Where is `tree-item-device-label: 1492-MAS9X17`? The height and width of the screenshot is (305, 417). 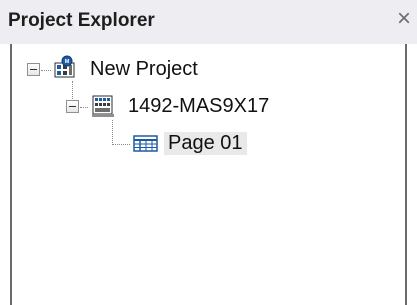
tree-item-device-label: 1492-MAS9X17 is located at coordinates (198, 106).